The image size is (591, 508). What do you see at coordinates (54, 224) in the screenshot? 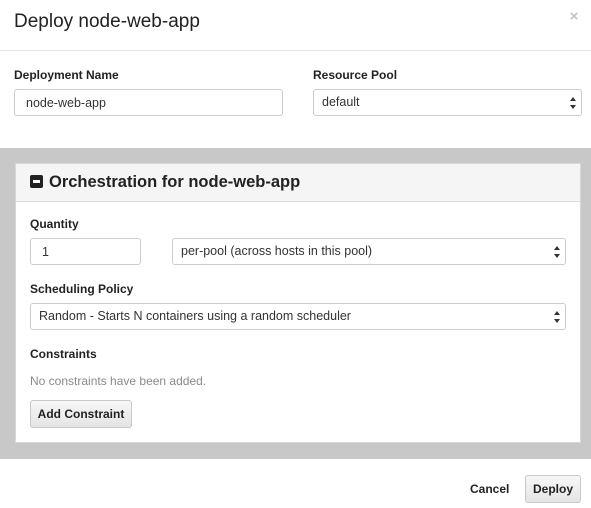
I see `quantity-label: Quantity` at bounding box center [54, 224].